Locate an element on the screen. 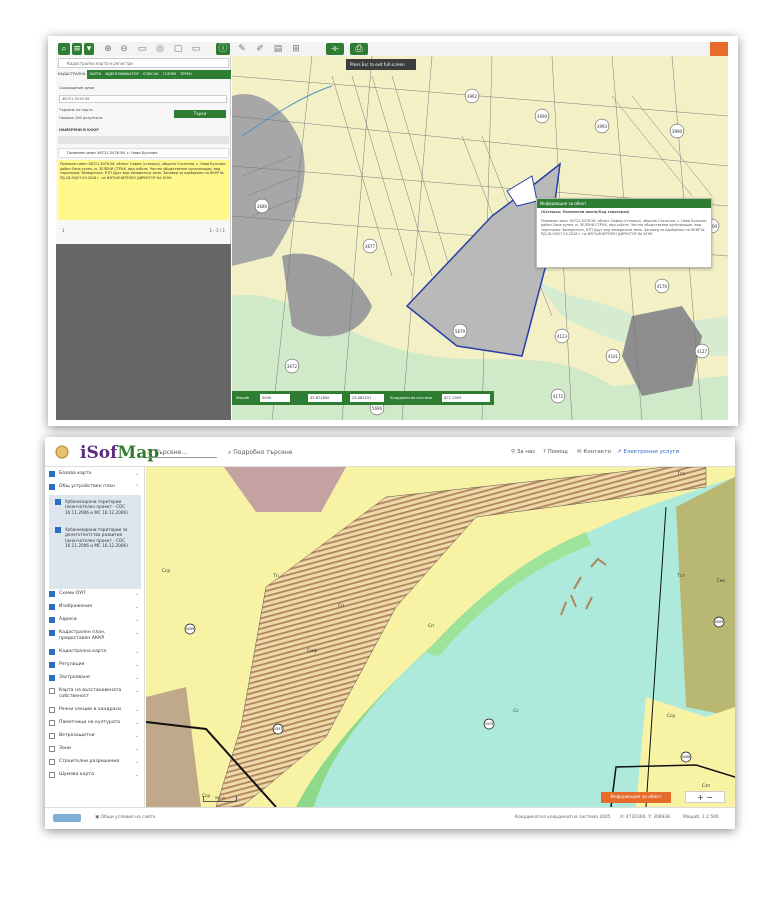 This screenshot has width=783, height=900. tab-list: СПИСЪК is located at coordinates (151, 74).